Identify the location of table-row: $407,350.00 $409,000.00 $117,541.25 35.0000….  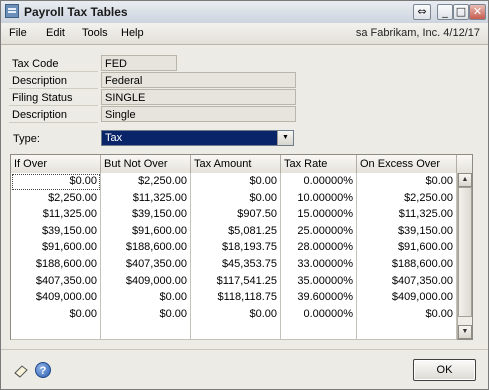
(234, 281).